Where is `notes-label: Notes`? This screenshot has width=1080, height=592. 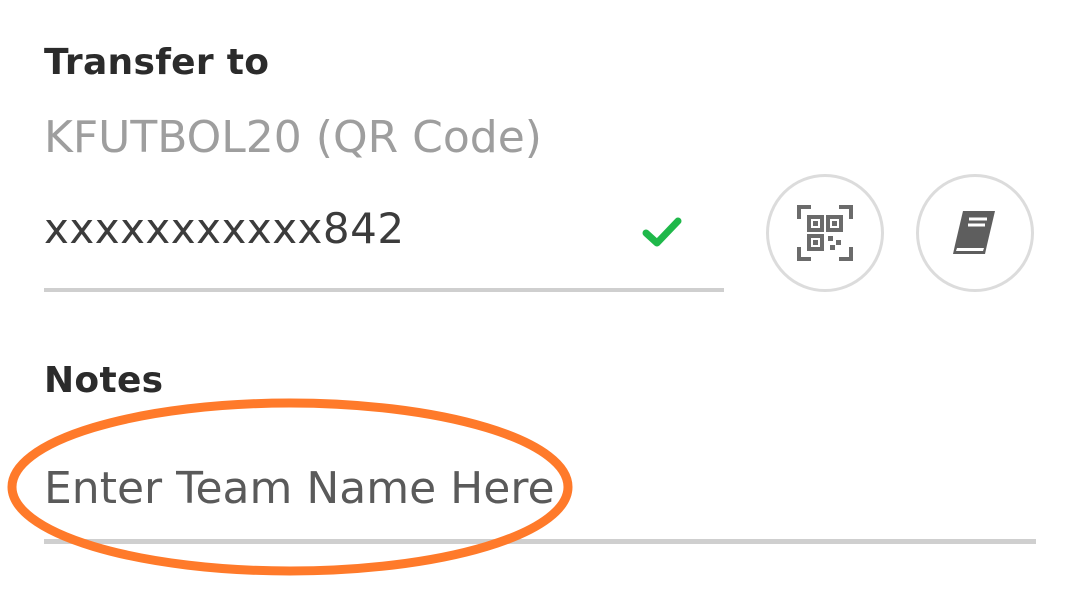 notes-label: Notes is located at coordinates (104, 380).